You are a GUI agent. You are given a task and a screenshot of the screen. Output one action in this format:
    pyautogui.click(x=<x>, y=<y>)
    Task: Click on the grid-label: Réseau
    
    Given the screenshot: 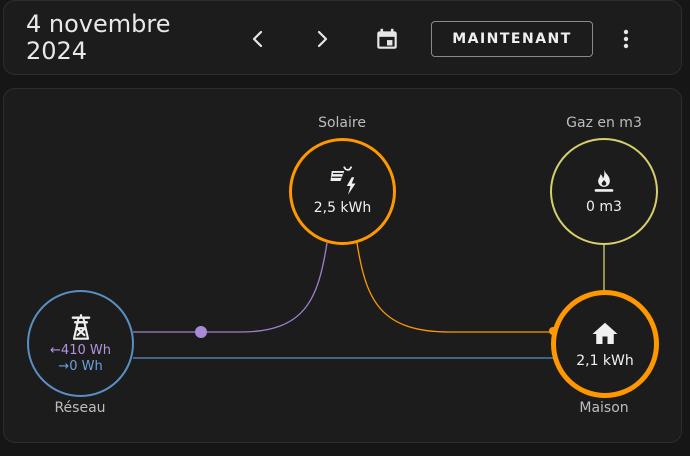 What is the action you would take?
    pyautogui.click(x=80, y=408)
    